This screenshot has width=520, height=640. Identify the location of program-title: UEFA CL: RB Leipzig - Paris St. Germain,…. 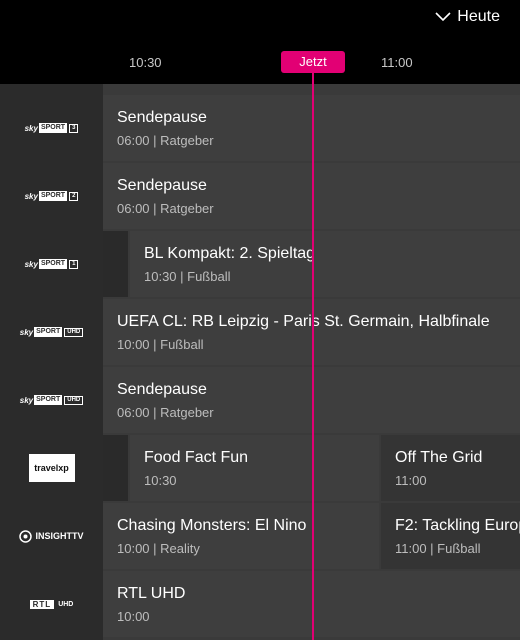
(303, 321).